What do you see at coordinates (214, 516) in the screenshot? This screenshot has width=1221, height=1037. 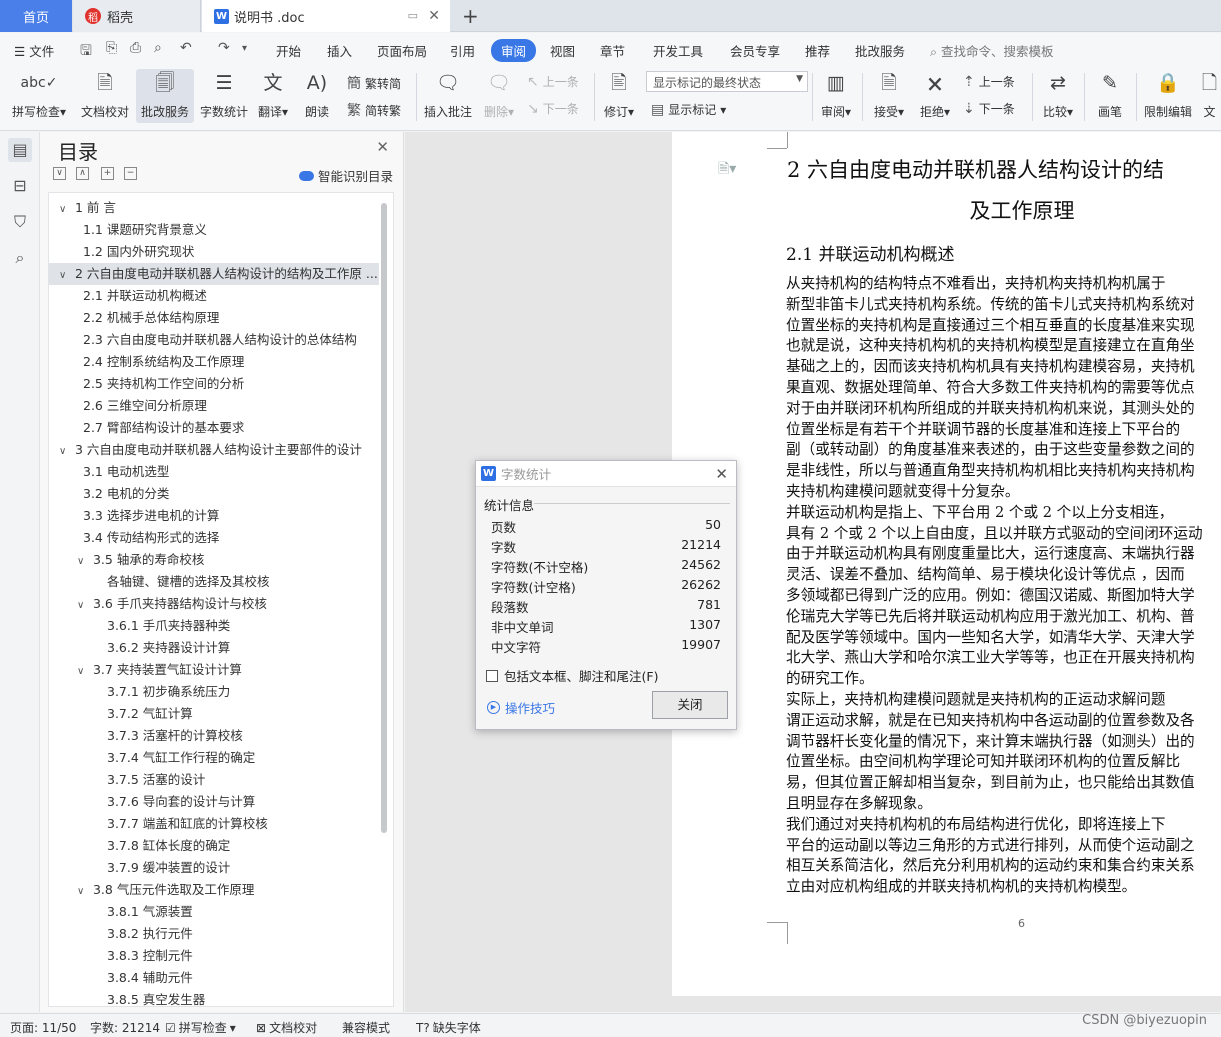 I see `toc-item: 3.3 选择步进电机的计算` at bounding box center [214, 516].